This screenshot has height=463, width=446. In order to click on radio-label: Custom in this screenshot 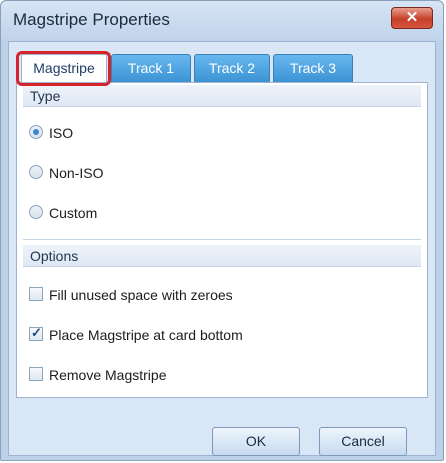, I will do `click(73, 213)`.